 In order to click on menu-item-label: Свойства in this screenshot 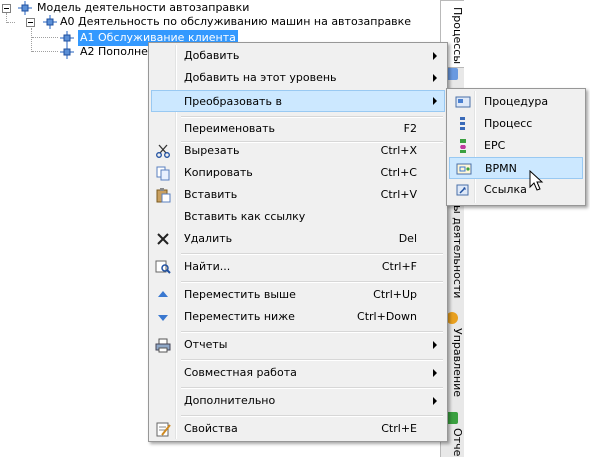, I will do `click(211, 428)`.